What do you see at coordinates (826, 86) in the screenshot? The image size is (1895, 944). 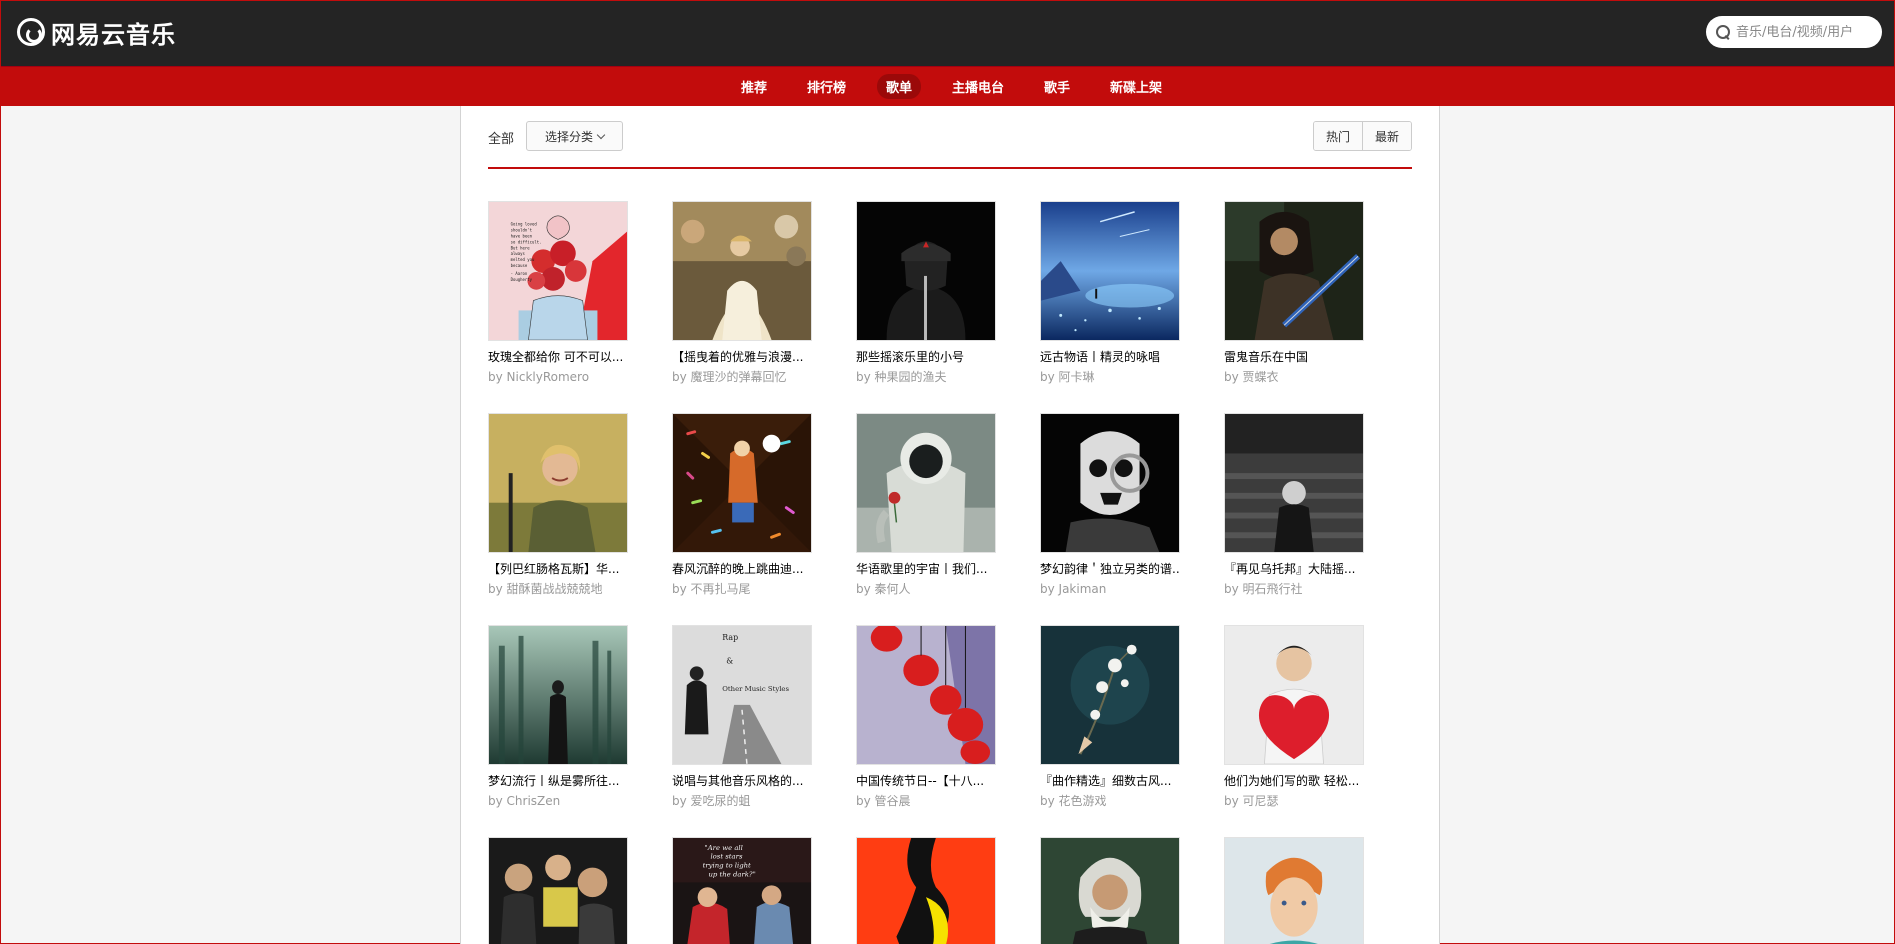 I see `nav-item-charts: 排行榜` at bounding box center [826, 86].